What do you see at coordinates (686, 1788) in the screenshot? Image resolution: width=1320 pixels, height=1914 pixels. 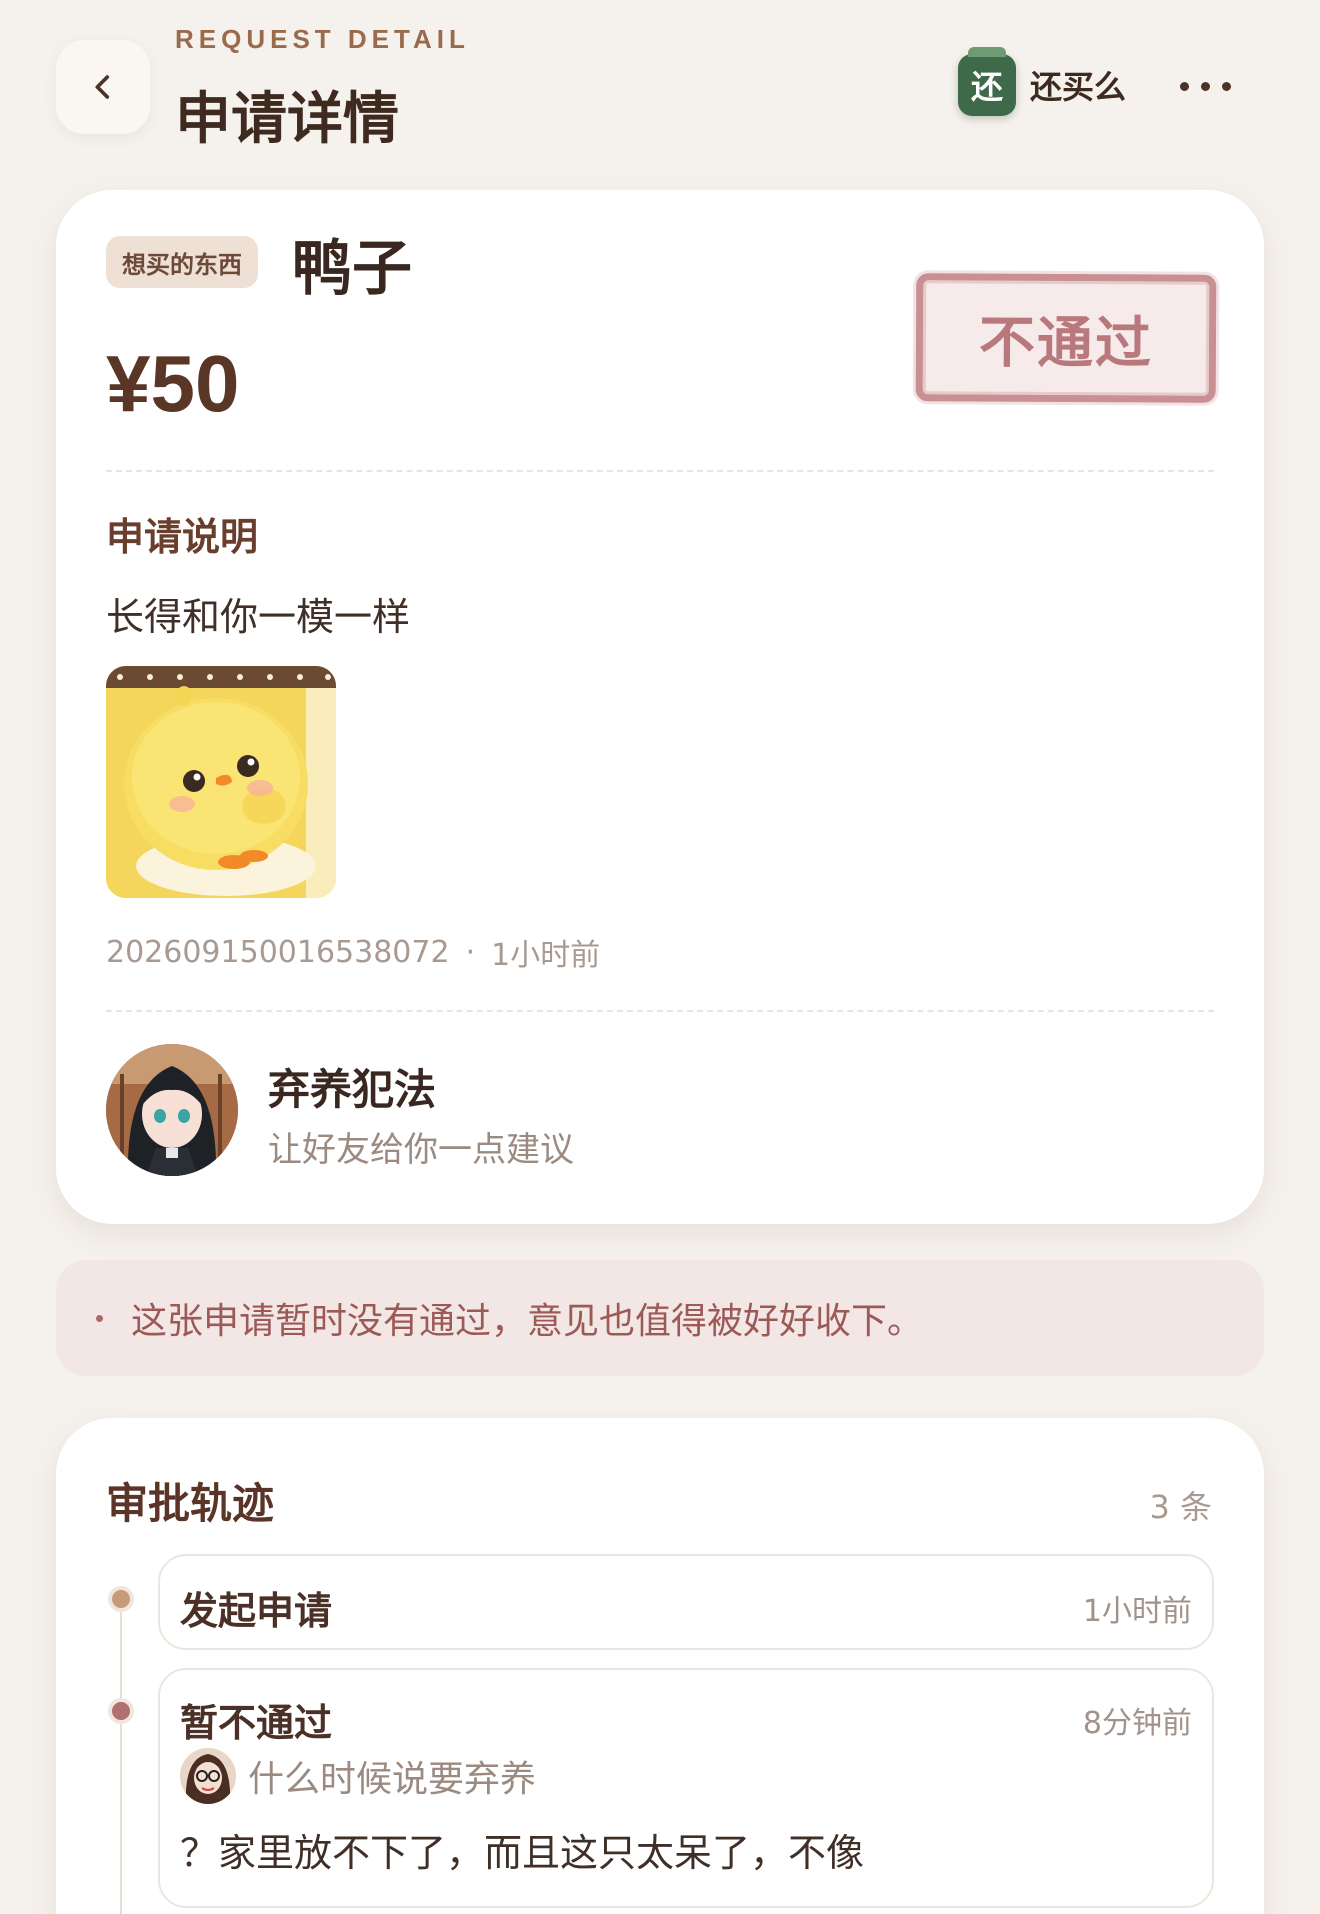 I see `timeline-item: 暂不通过 8分钟前 什么时候说要弃养 ？家里放不下了，而且这只太呆了，不像` at bounding box center [686, 1788].